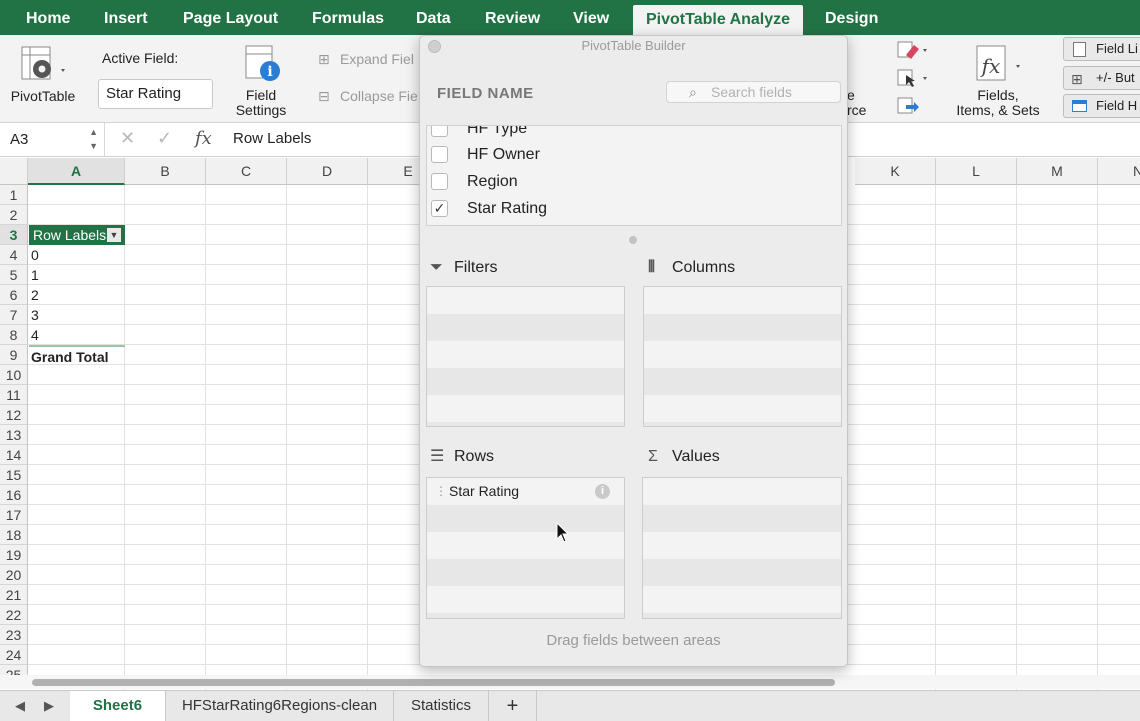 Image resolution: width=1140 pixels, height=721 pixels. What do you see at coordinates (14, 315) in the screenshot?
I see `row-header: 7` at bounding box center [14, 315].